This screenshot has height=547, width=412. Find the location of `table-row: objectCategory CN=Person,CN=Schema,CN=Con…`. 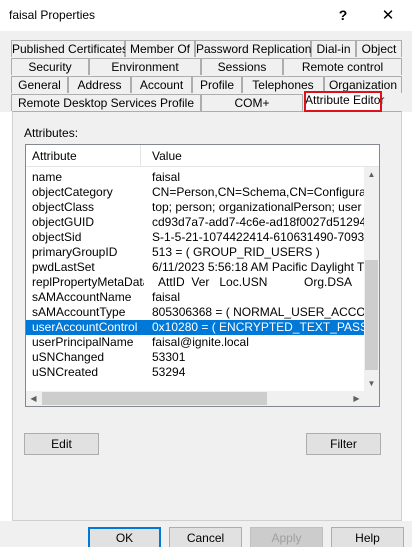

table-row: objectCategory CN=Person,CN=Schema,CN=Con… is located at coordinates (195, 192).